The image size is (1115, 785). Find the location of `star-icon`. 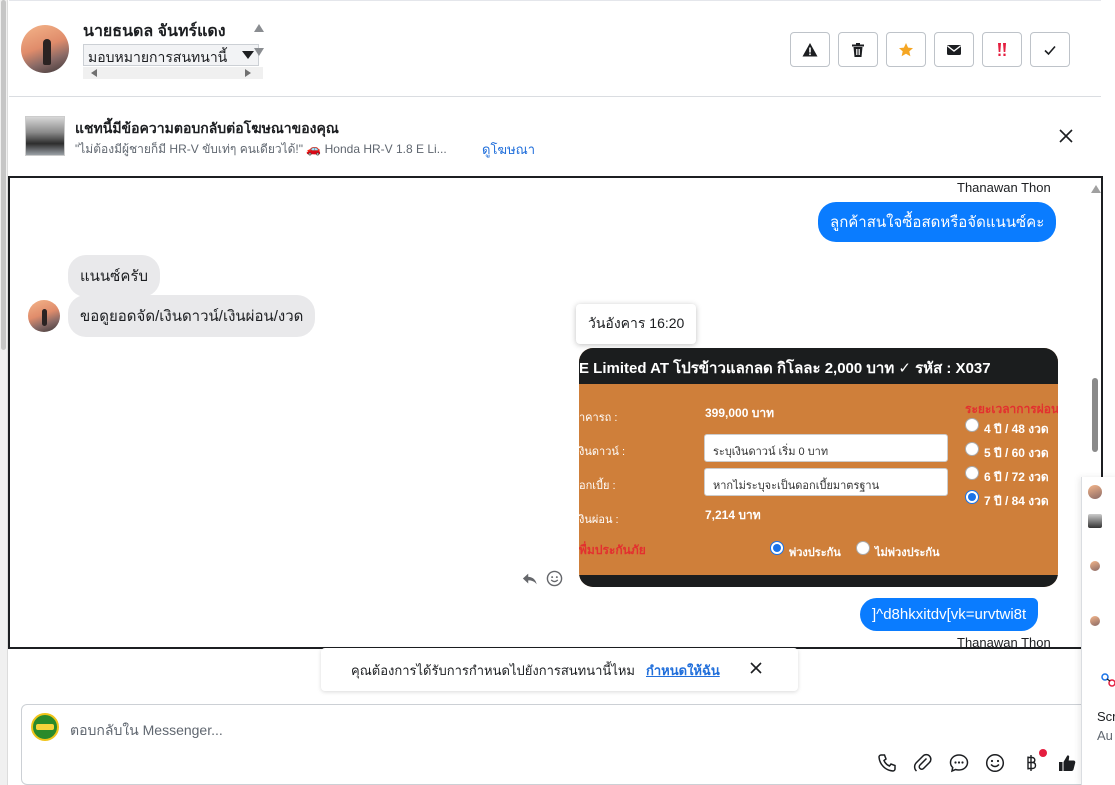

star-icon is located at coordinates (906, 49).